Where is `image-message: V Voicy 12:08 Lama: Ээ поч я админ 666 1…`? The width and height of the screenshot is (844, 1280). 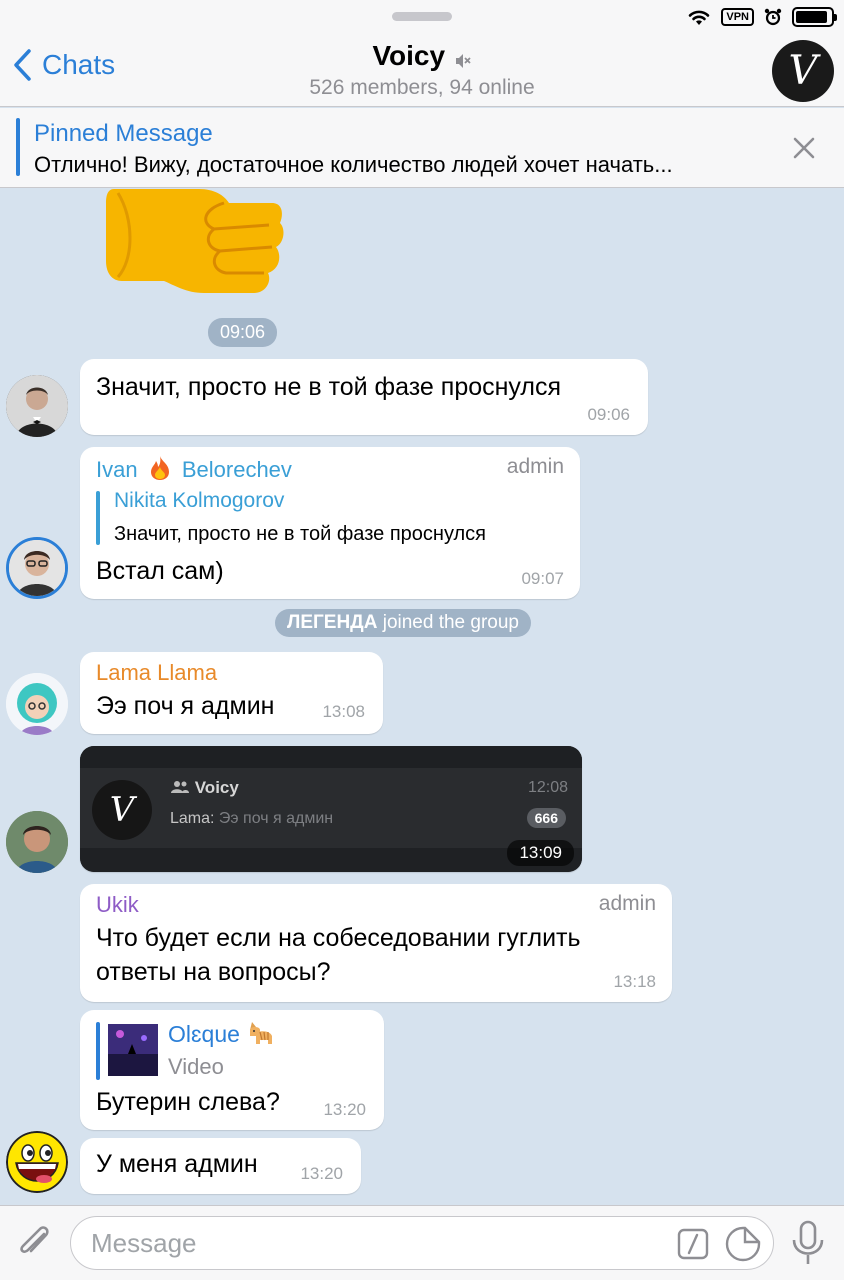
image-message: V Voicy 12:08 Lama: Ээ поч я админ 666 1… is located at coordinates (331, 809).